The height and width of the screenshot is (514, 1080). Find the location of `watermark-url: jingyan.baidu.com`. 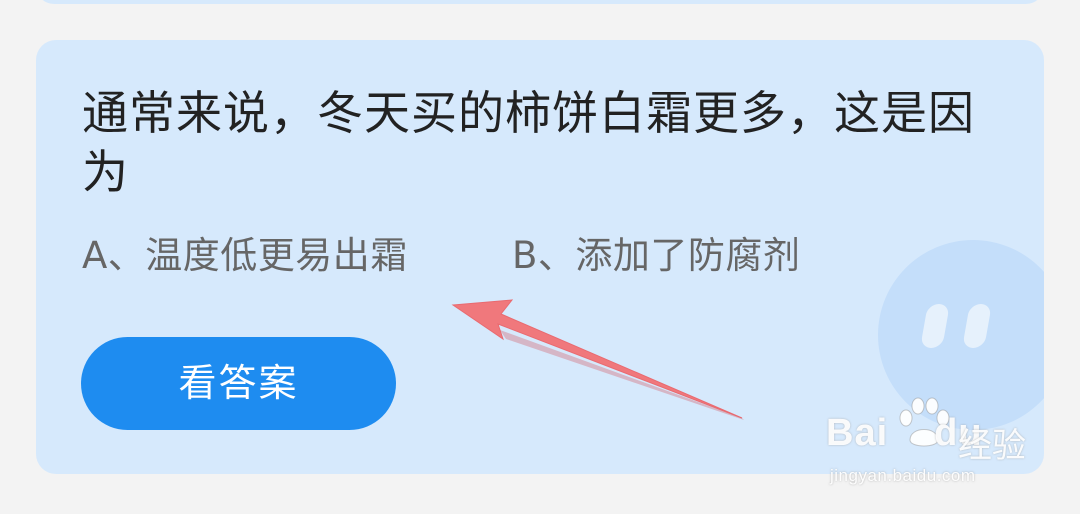

watermark-url: jingyan.baidu.com is located at coordinates (903, 475).